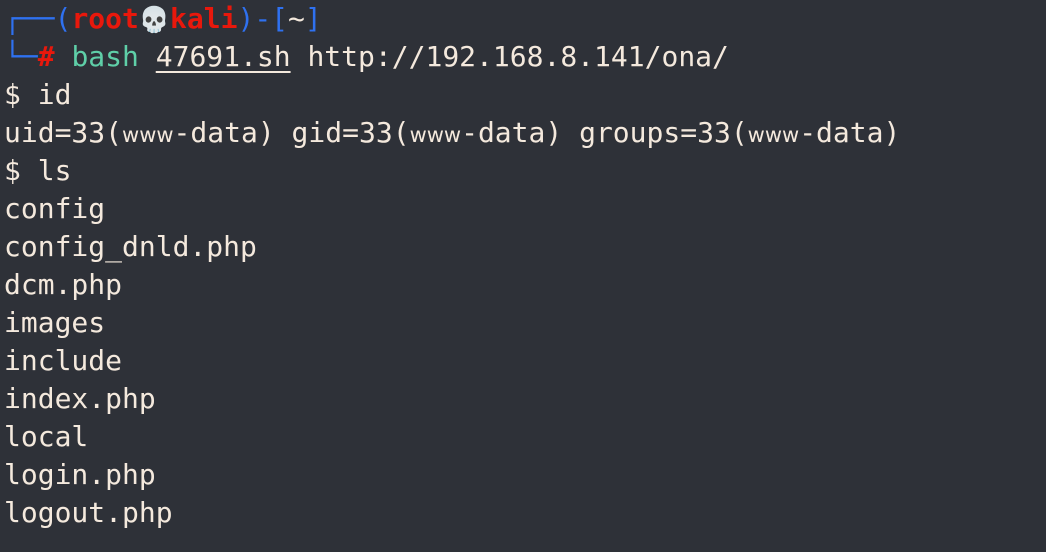  Describe the element at coordinates (63, 360) in the screenshot. I see `output-line: include` at that location.